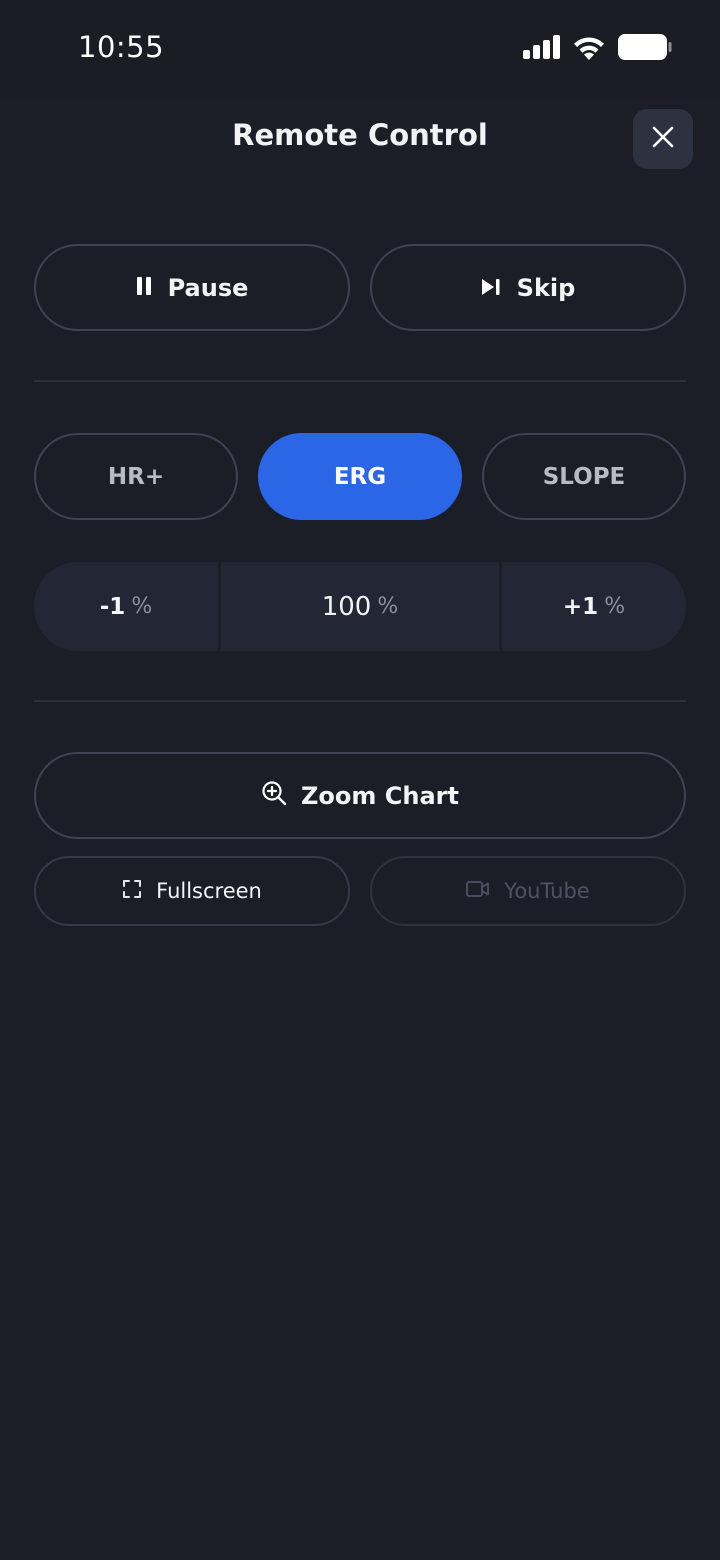  What do you see at coordinates (541, 49) in the screenshot?
I see `signal-icon` at bounding box center [541, 49].